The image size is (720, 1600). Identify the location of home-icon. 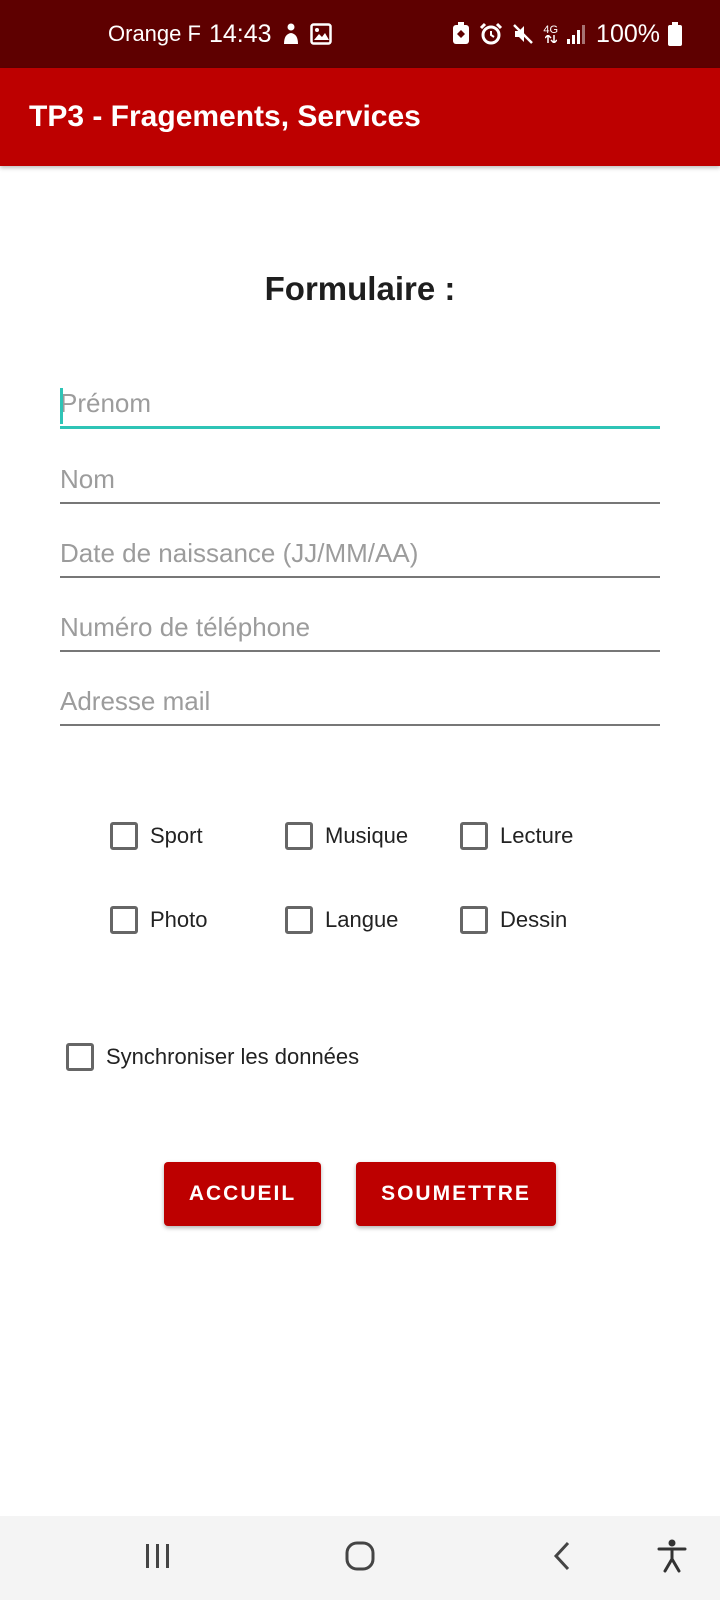
(360, 1558).